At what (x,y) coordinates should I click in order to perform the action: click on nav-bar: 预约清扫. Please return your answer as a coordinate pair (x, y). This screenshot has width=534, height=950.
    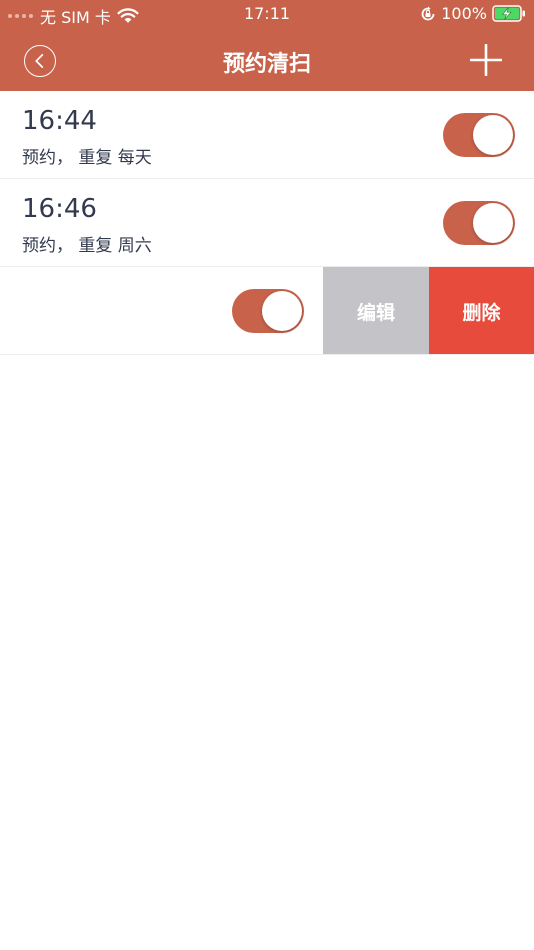
    Looking at the image, I should click on (267, 60).